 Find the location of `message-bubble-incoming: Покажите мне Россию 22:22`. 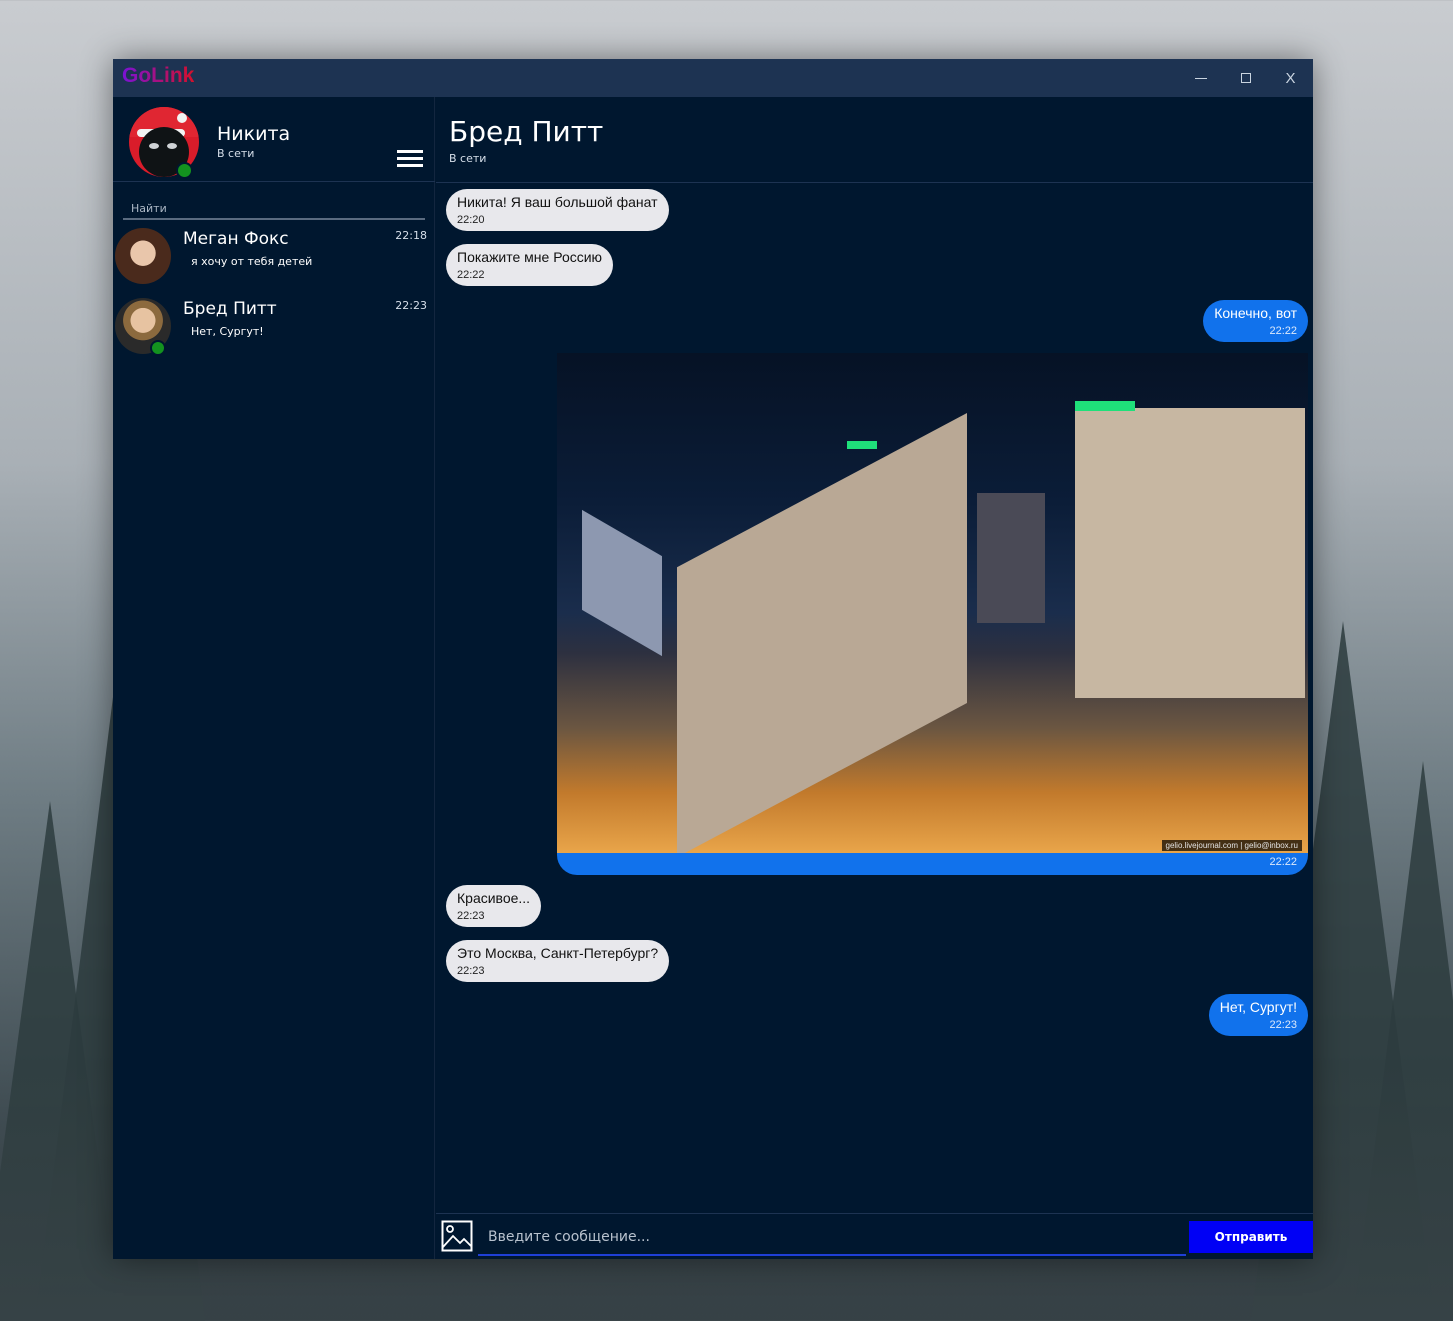

message-bubble-incoming: Покажите мне Россию 22:22 is located at coordinates (530, 265).